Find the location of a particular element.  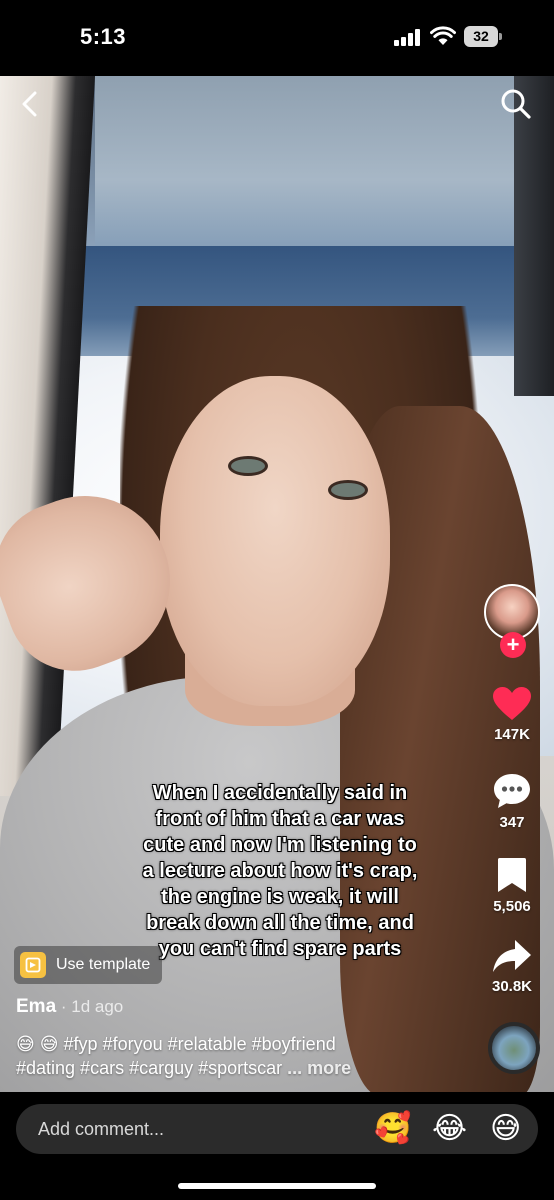

follow-button: + is located at coordinates (513, 645).